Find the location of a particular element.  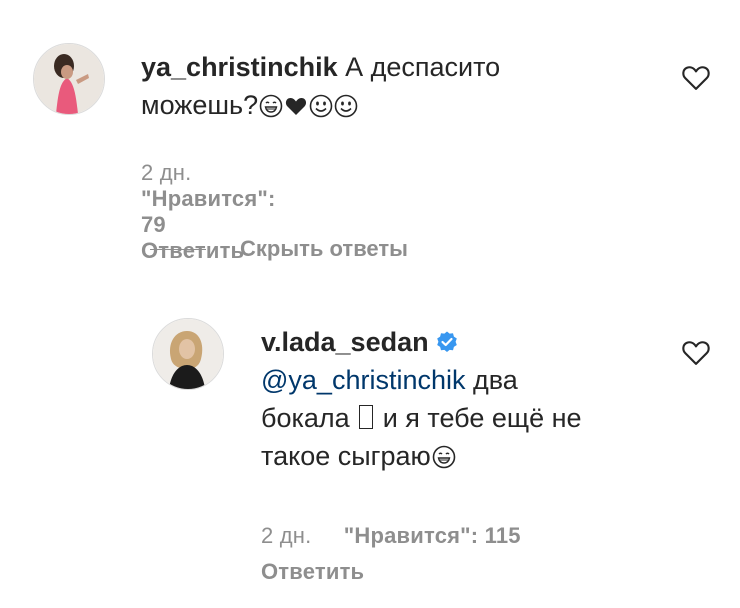

reply-text-line: @ya_christinchik два is located at coordinates (471, 380).